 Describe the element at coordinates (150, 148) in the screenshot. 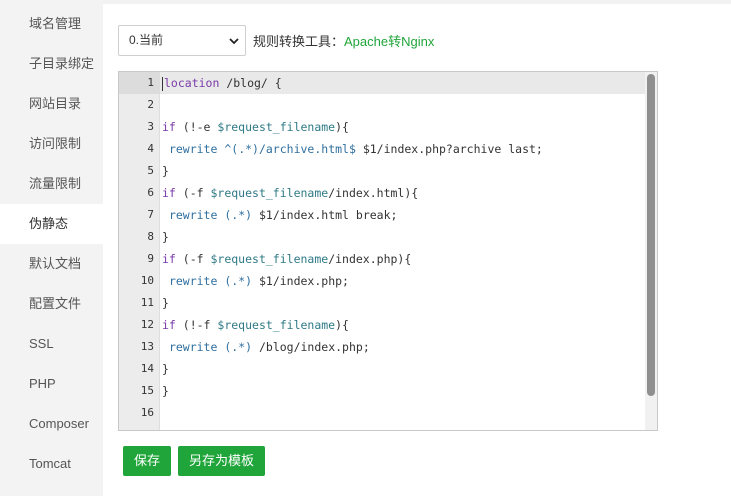

I see `line-number: 4` at that location.